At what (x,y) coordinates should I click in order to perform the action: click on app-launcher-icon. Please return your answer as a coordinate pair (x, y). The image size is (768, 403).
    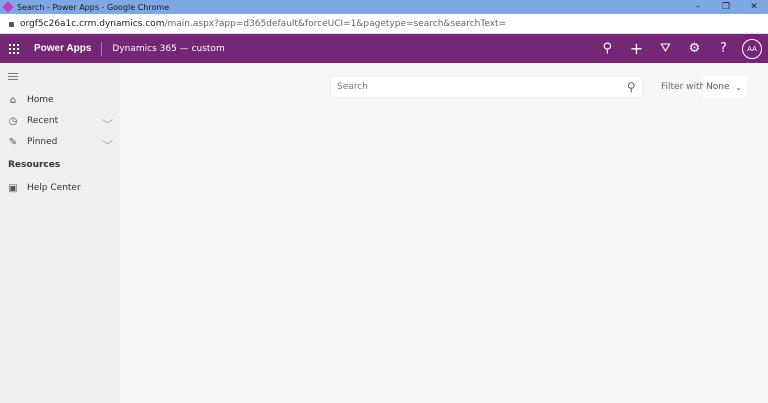
    Looking at the image, I should click on (14, 48).